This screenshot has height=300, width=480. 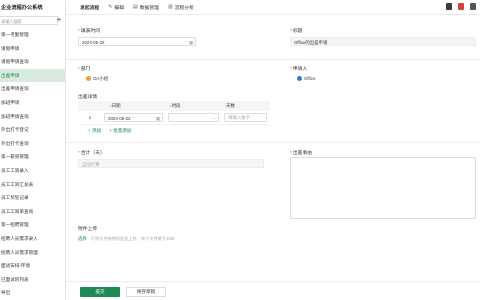 I want to click on sidebar-item: 第一招聘管理, so click(x=32, y=225).